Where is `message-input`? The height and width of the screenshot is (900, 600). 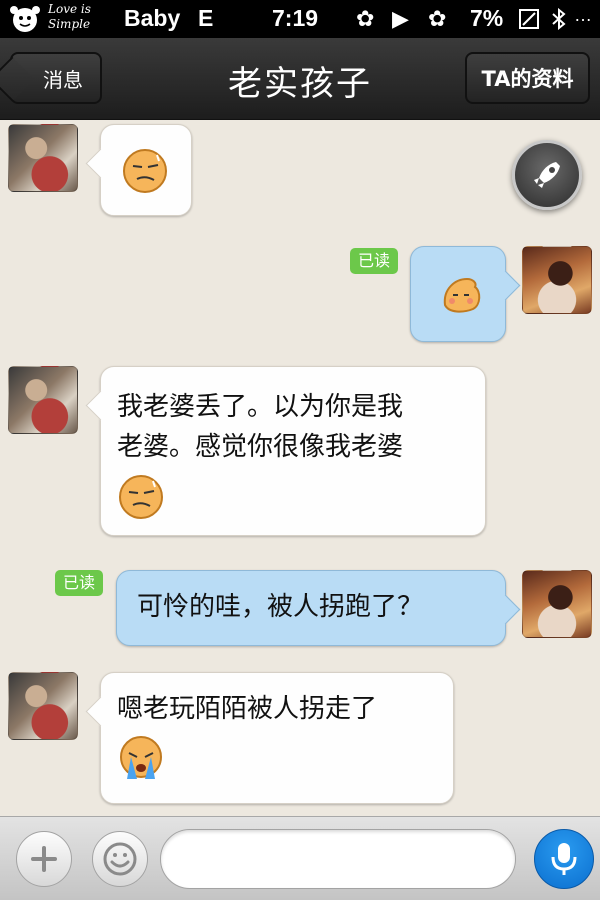
message-input is located at coordinates (338, 859).